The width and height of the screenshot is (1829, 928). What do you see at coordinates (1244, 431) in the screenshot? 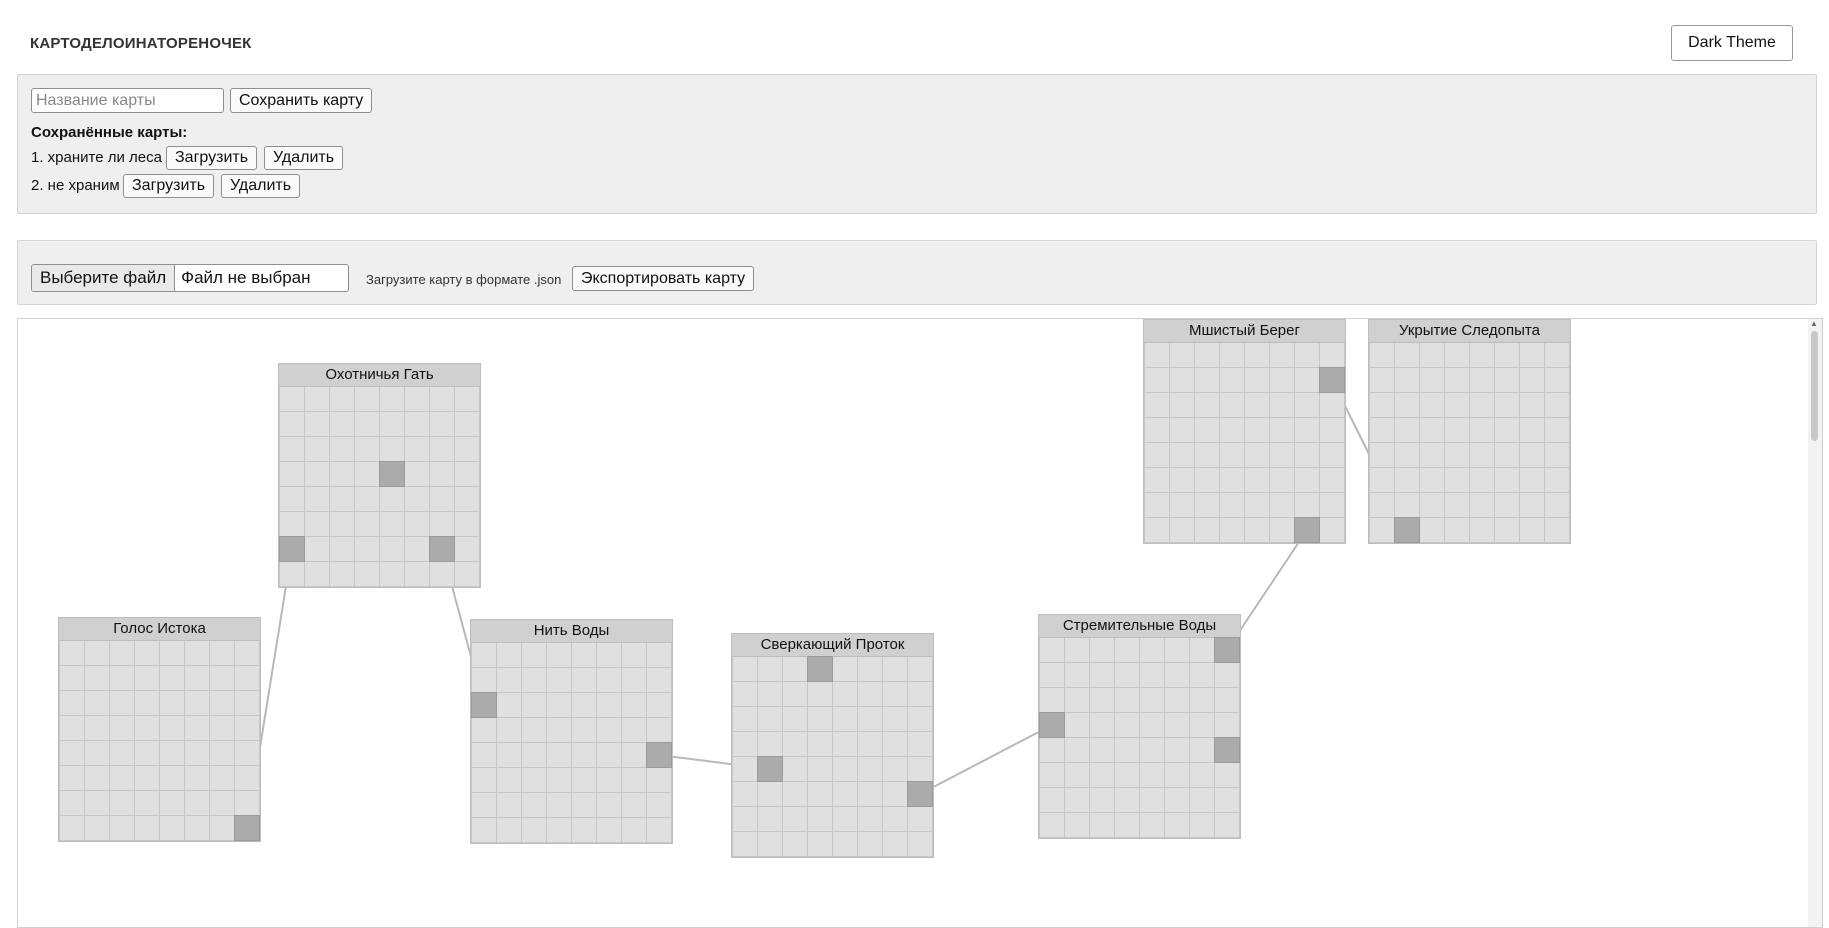
I see `room-card: Мшистый Берег` at bounding box center [1244, 431].